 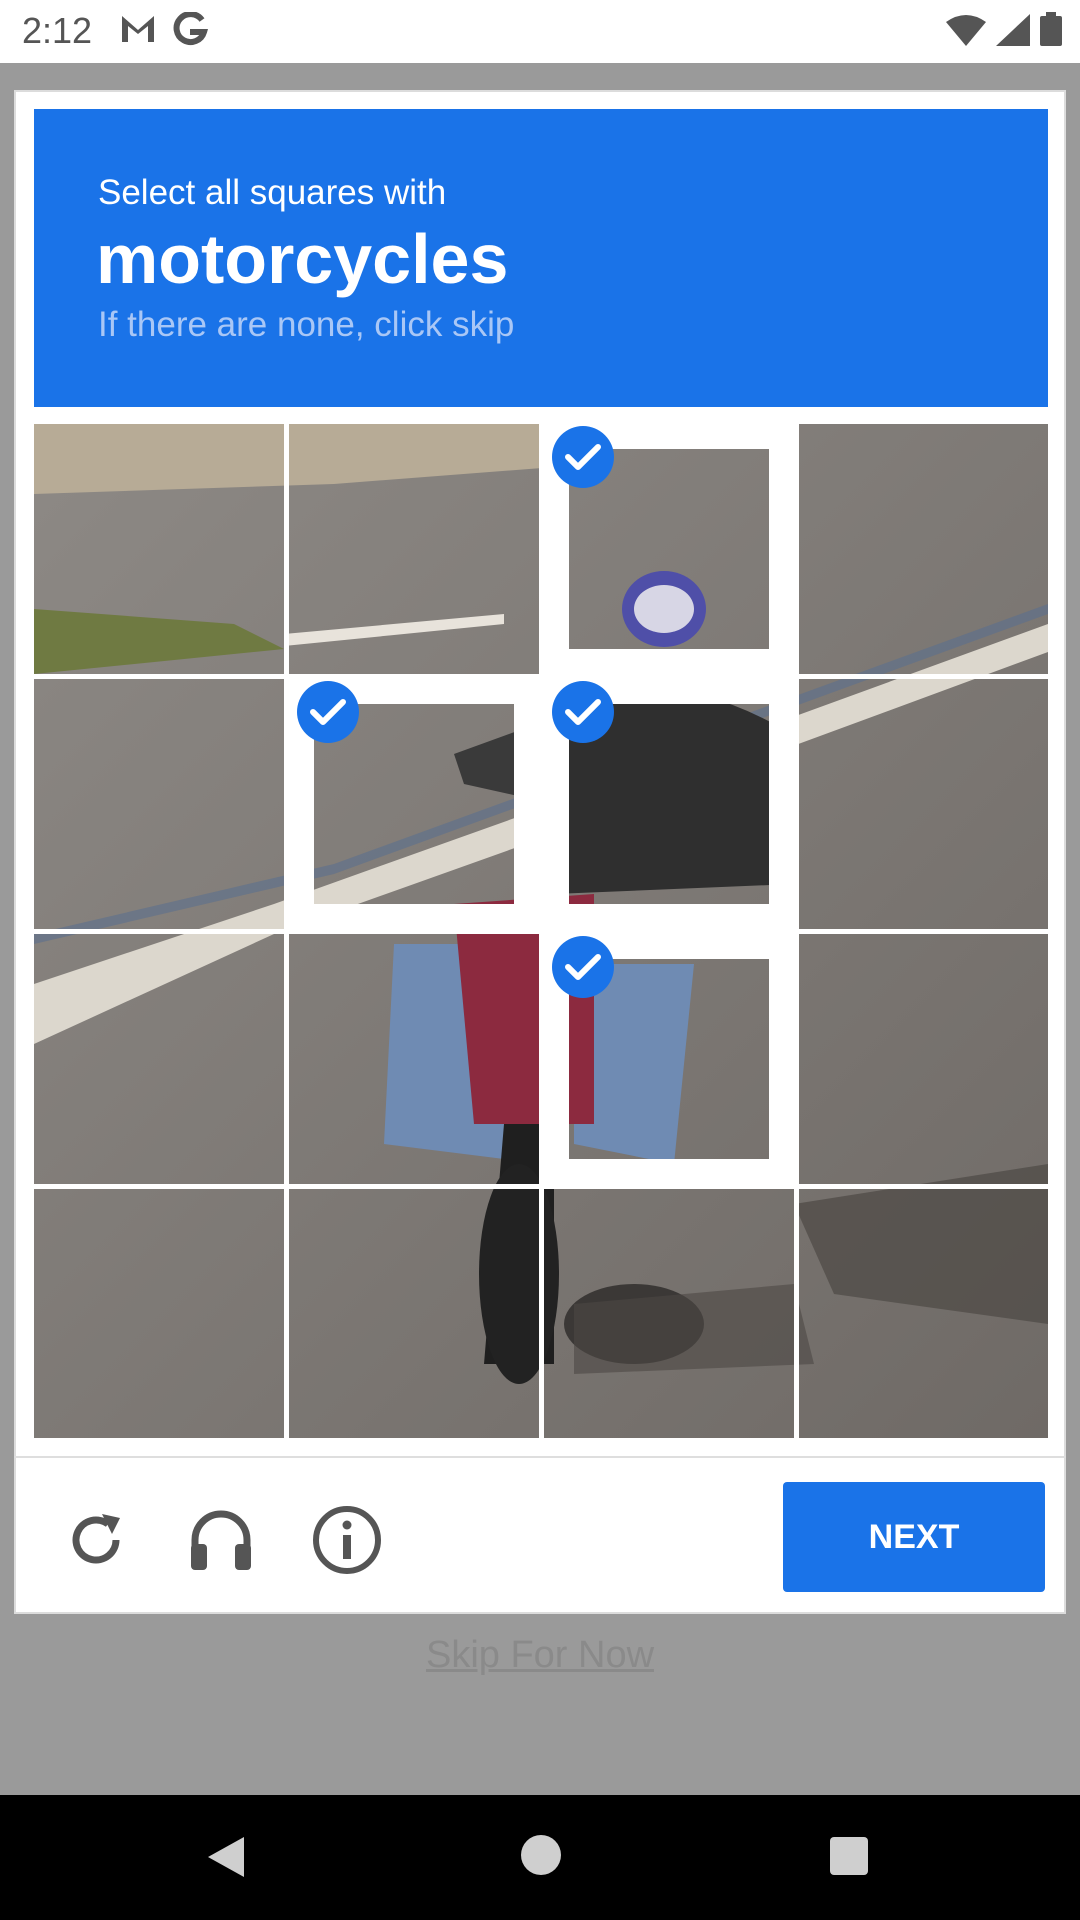 What do you see at coordinates (540, 1457) in the screenshot?
I see `footer-divider` at bounding box center [540, 1457].